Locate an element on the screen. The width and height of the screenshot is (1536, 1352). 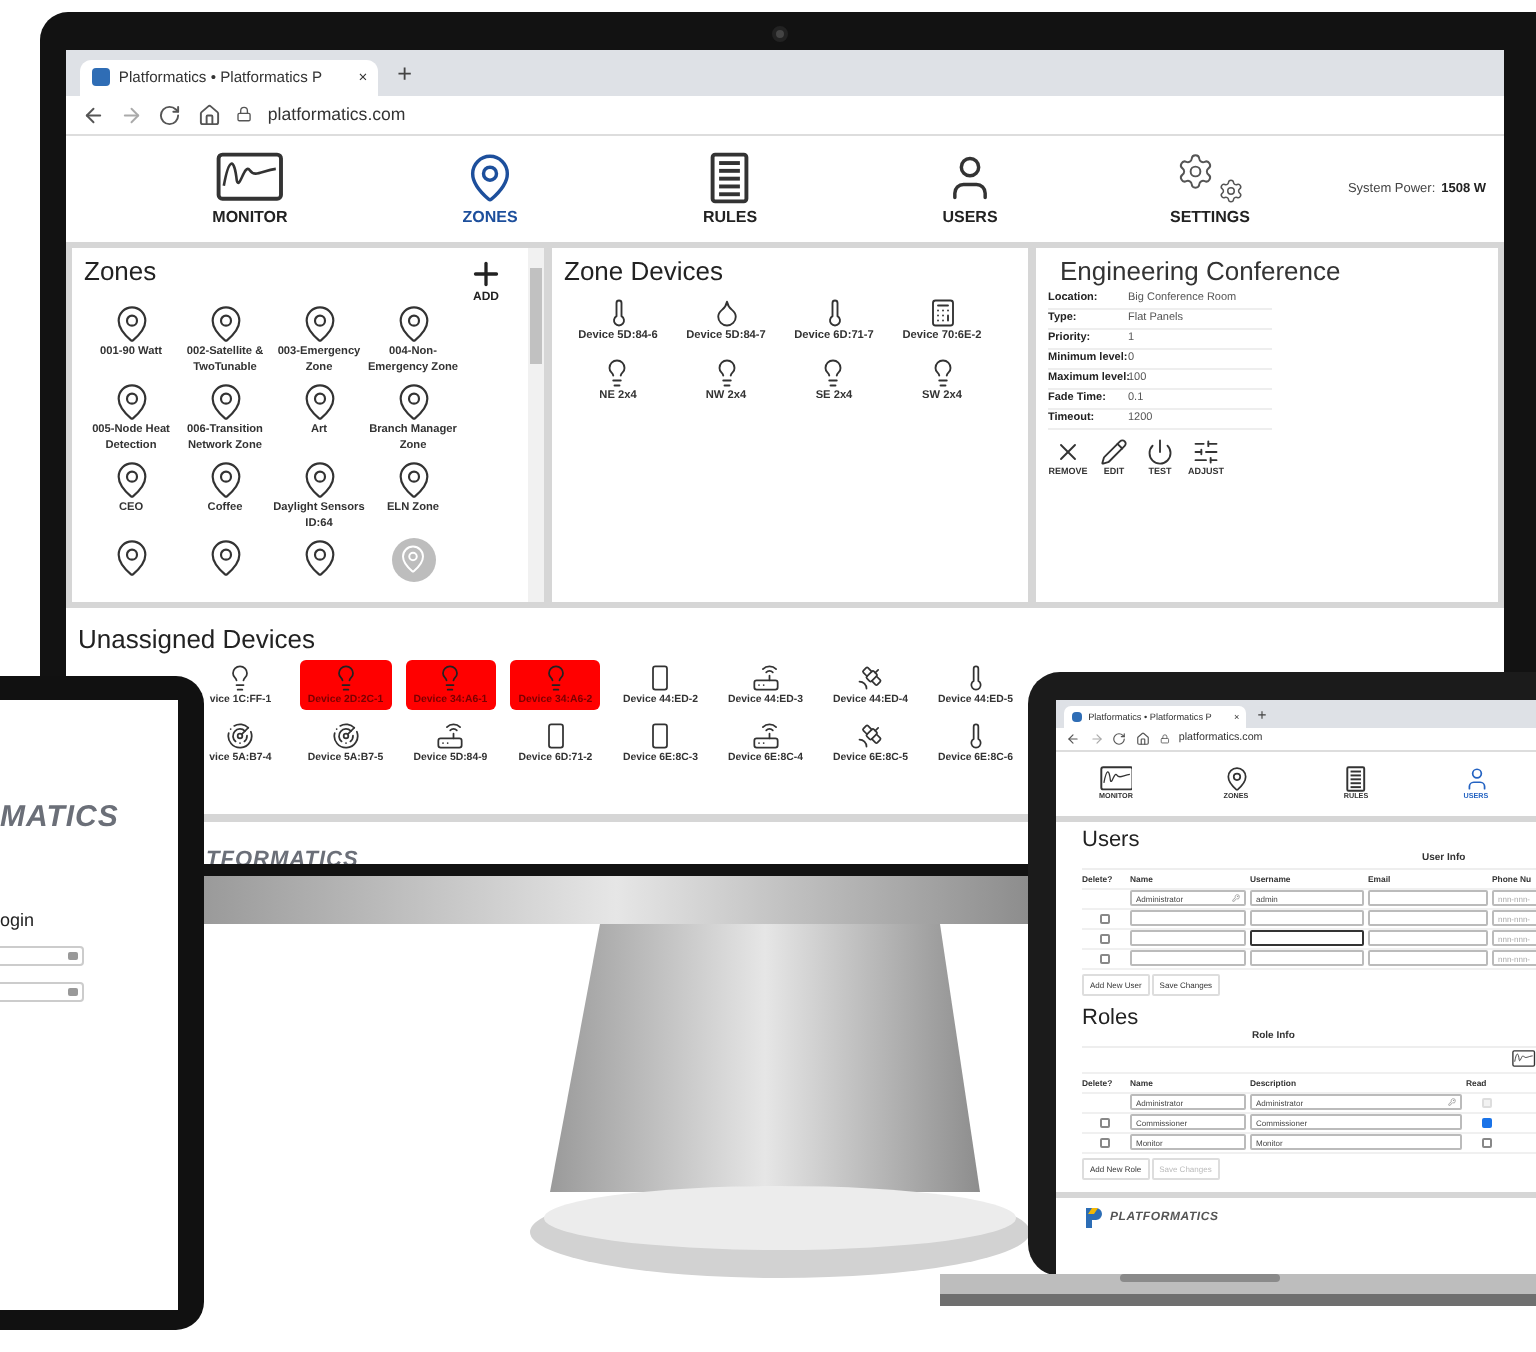
login-heading: ogin is located at coordinates (18, 920).